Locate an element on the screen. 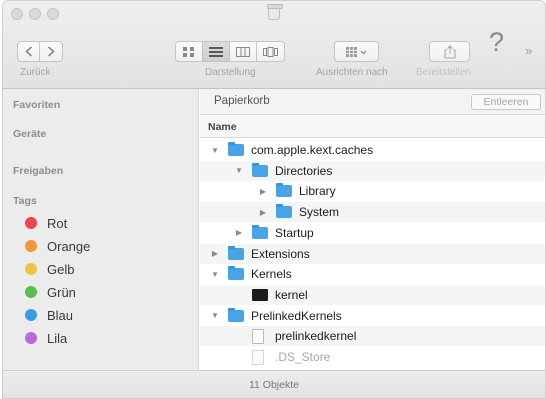  sidebar-tag-2: Gelb is located at coordinates (100, 269).